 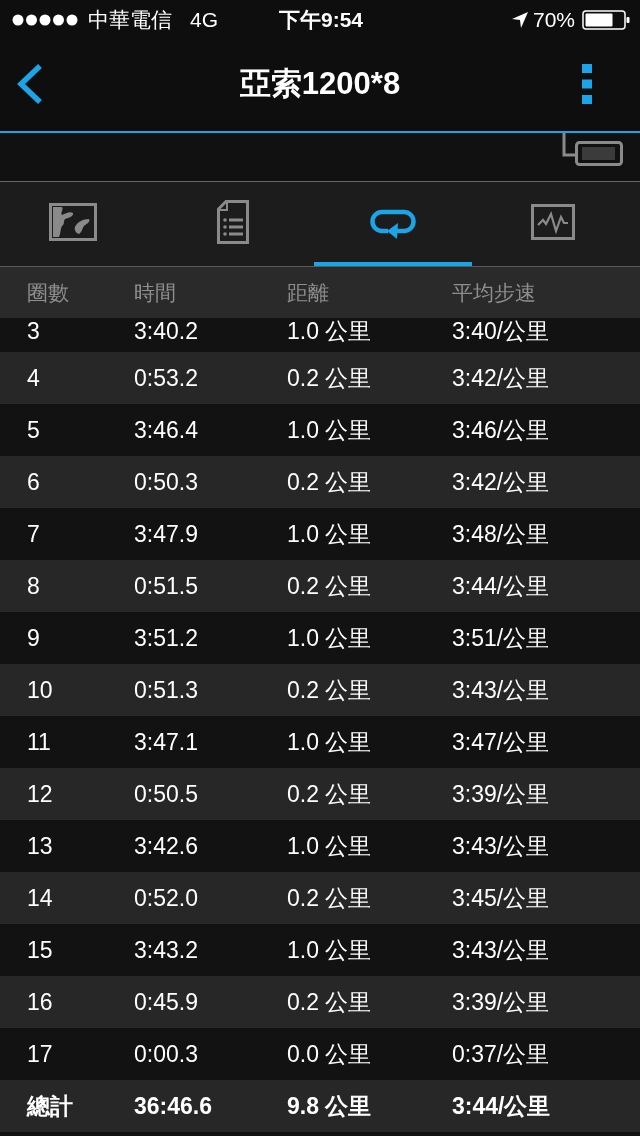 What do you see at coordinates (166, 482) in the screenshot?
I see `table-cell-text: 0:50.3` at bounding box center [166, 482].